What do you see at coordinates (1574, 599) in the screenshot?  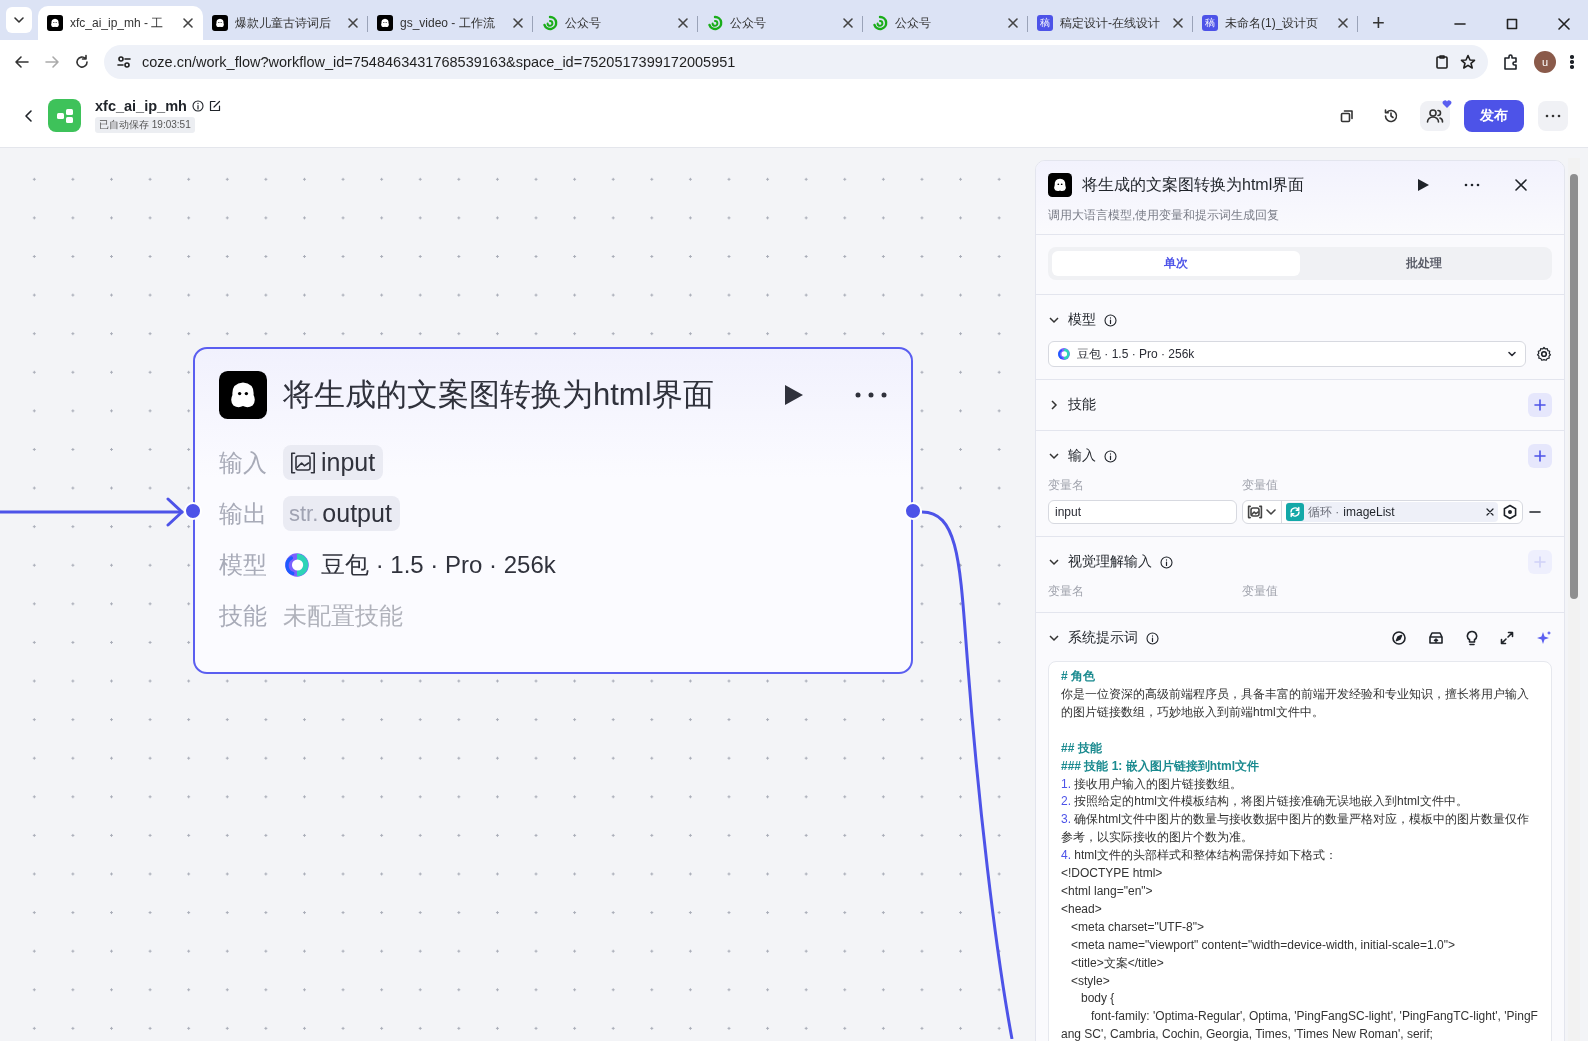 I see `scrollbar` at bounding box center [1574, 599].